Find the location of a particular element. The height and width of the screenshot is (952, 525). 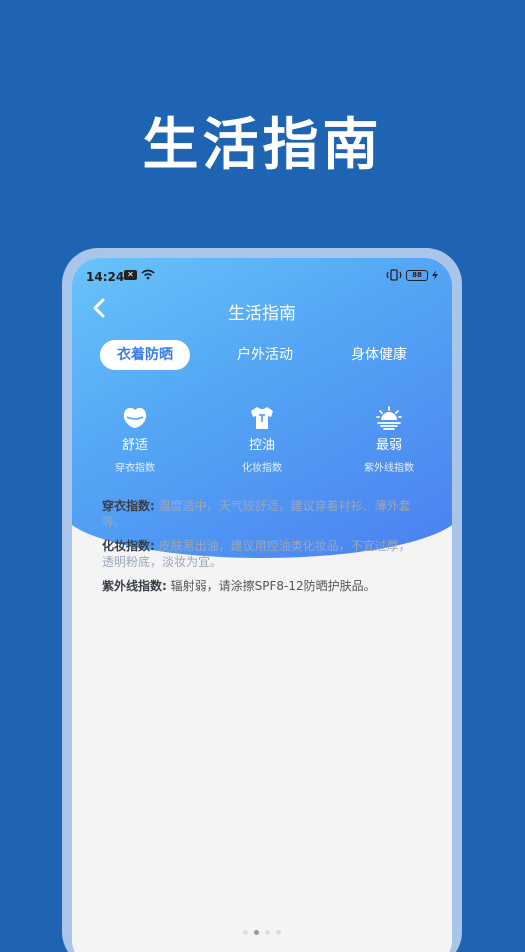

lips-icon is located at coordinates (135, 417).